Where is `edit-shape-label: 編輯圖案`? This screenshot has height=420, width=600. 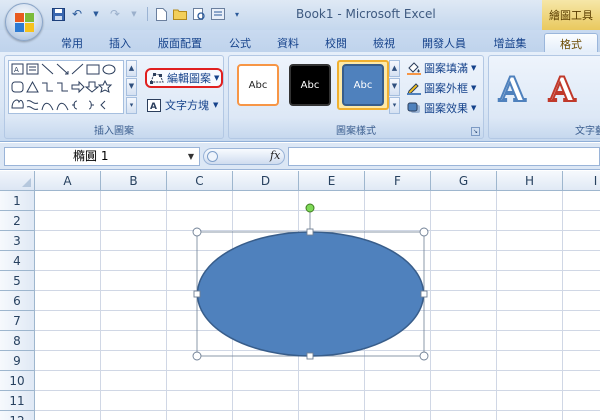 edit-shape-label: 編輯圖案 is located at coordinates (189, 78).